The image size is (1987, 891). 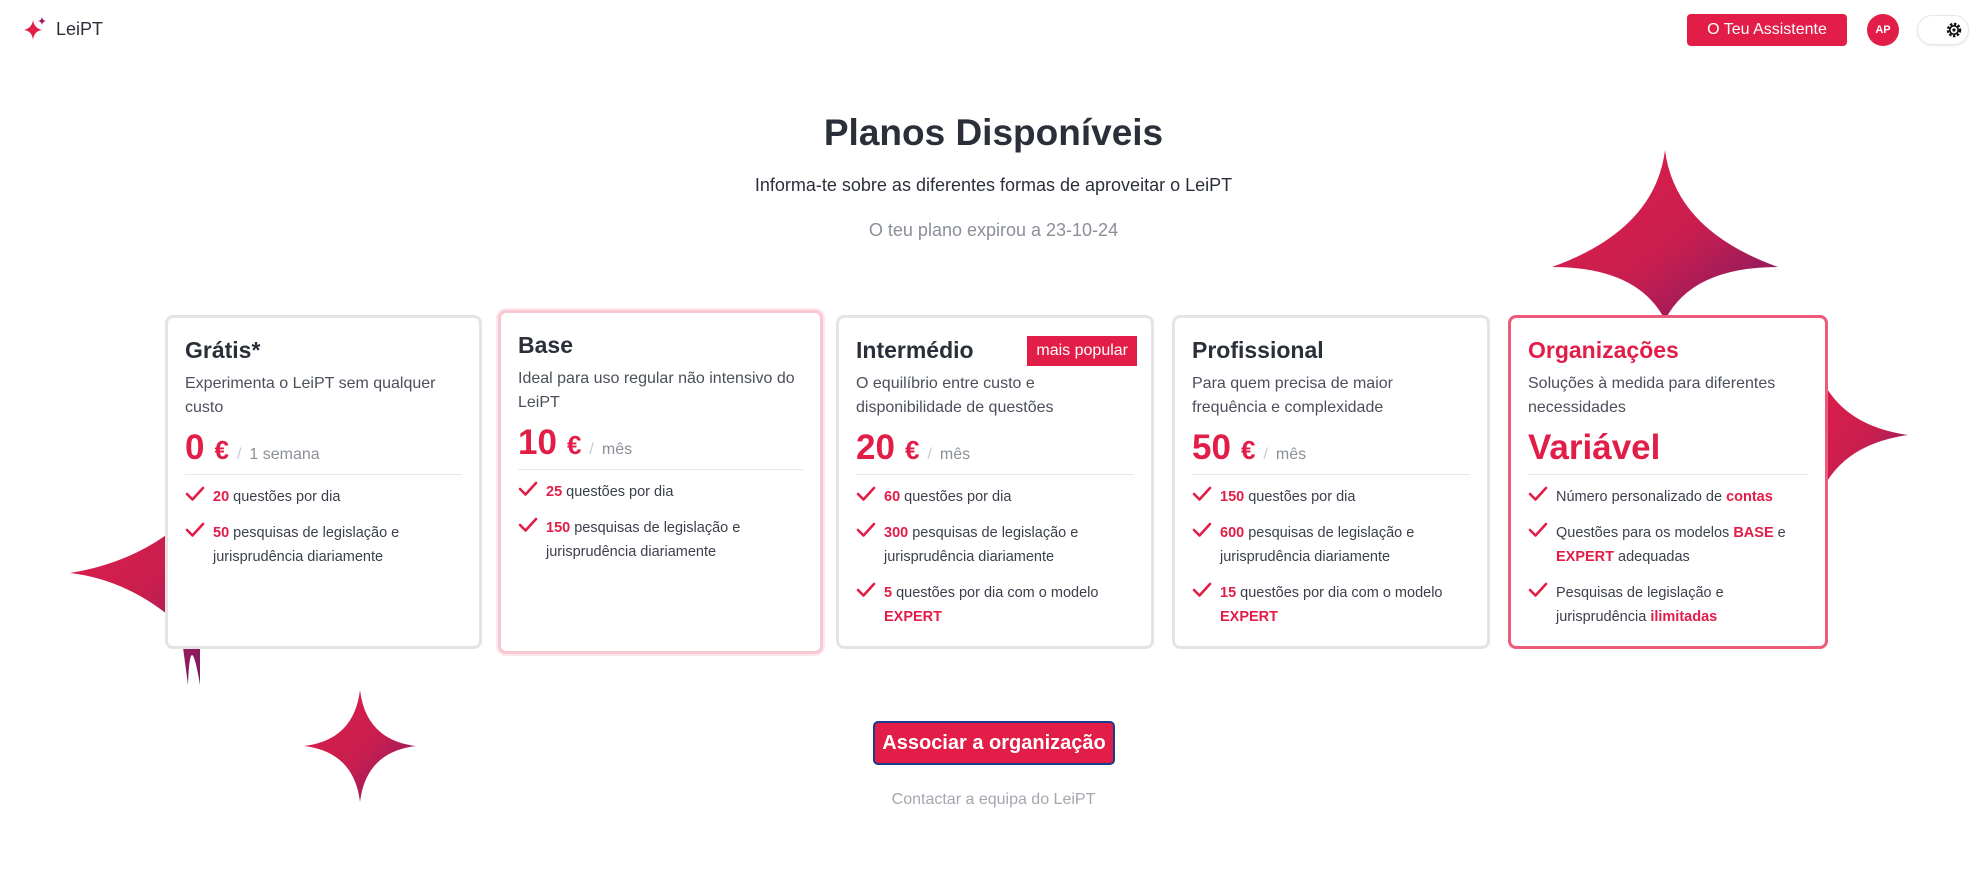 I want to click on price-row: Variável, so click(x=1668, y=448).